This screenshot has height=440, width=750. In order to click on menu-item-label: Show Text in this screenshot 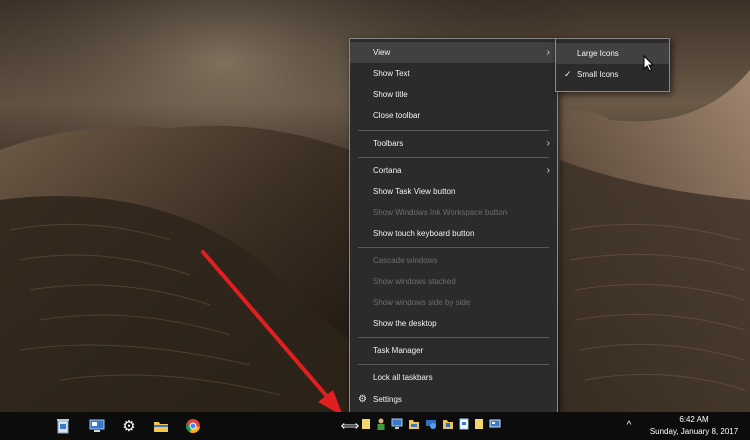, I will do `click(391, 73)`.